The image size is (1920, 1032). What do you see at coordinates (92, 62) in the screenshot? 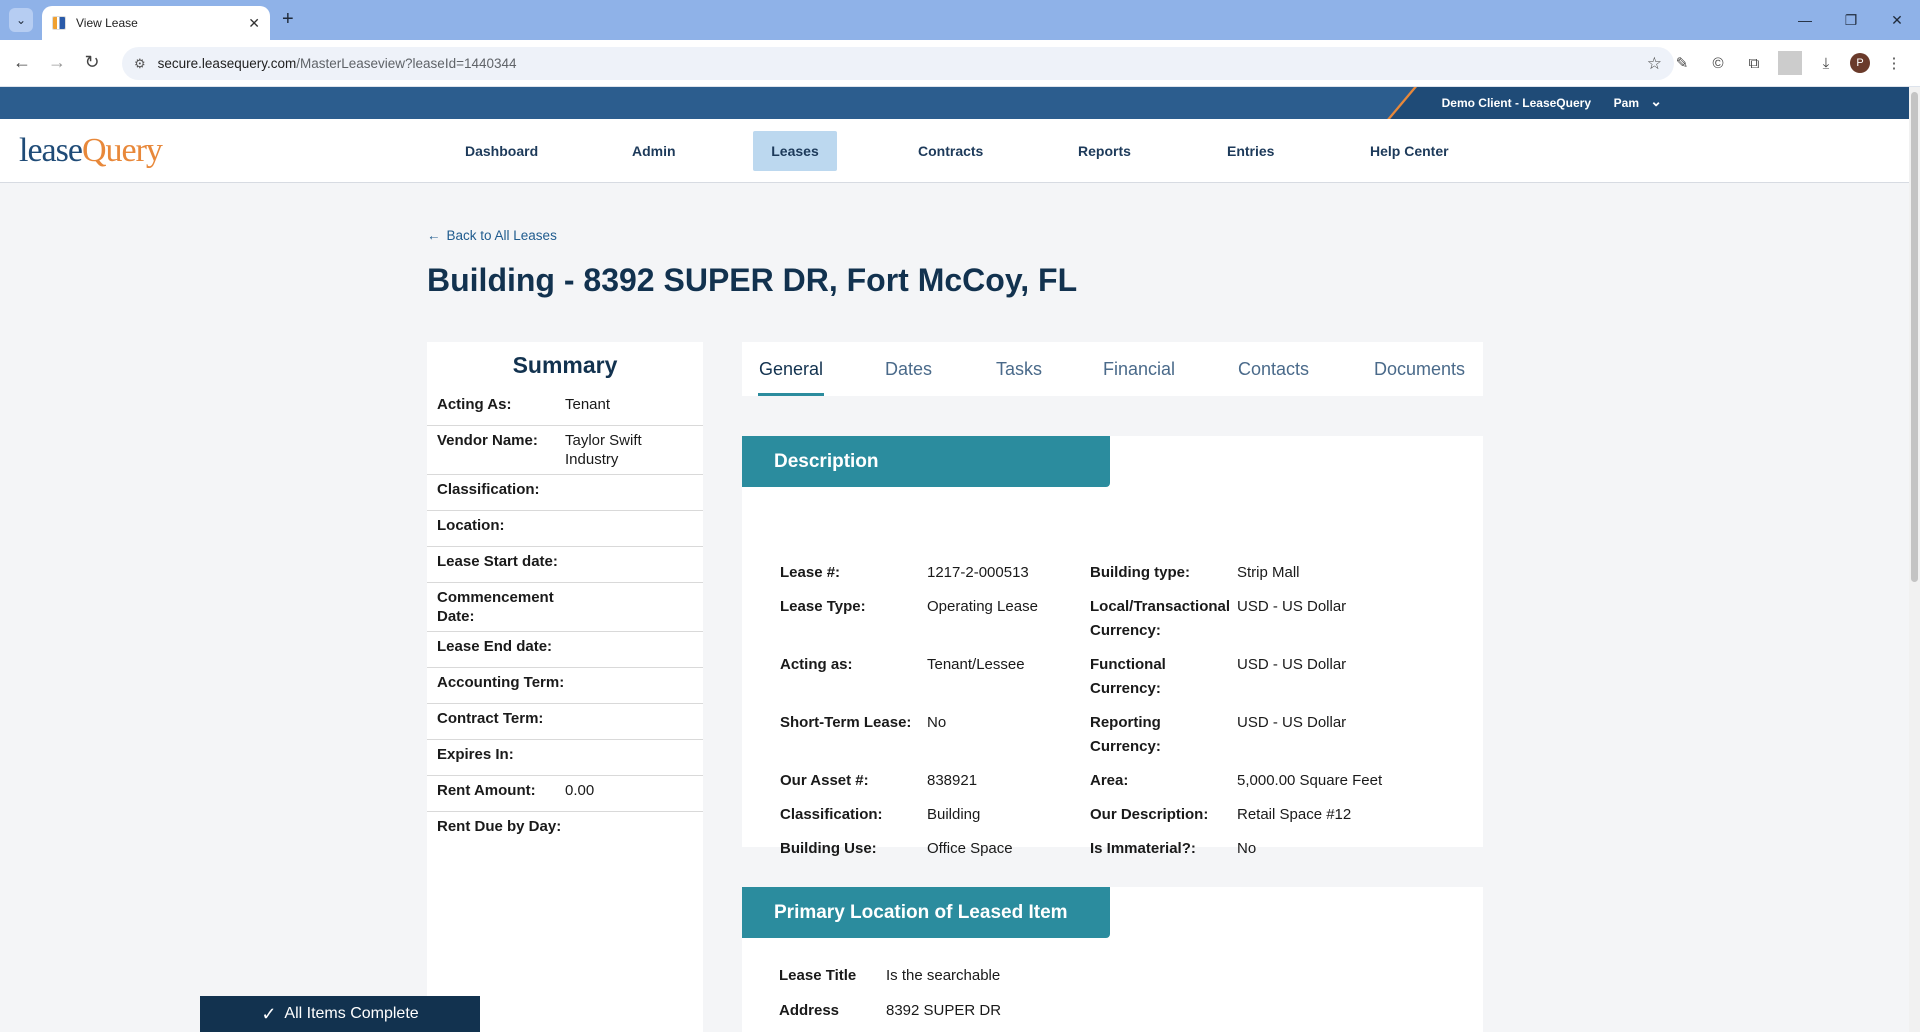
I see `reload-icon: ↻` at bounding box center [92, 62].